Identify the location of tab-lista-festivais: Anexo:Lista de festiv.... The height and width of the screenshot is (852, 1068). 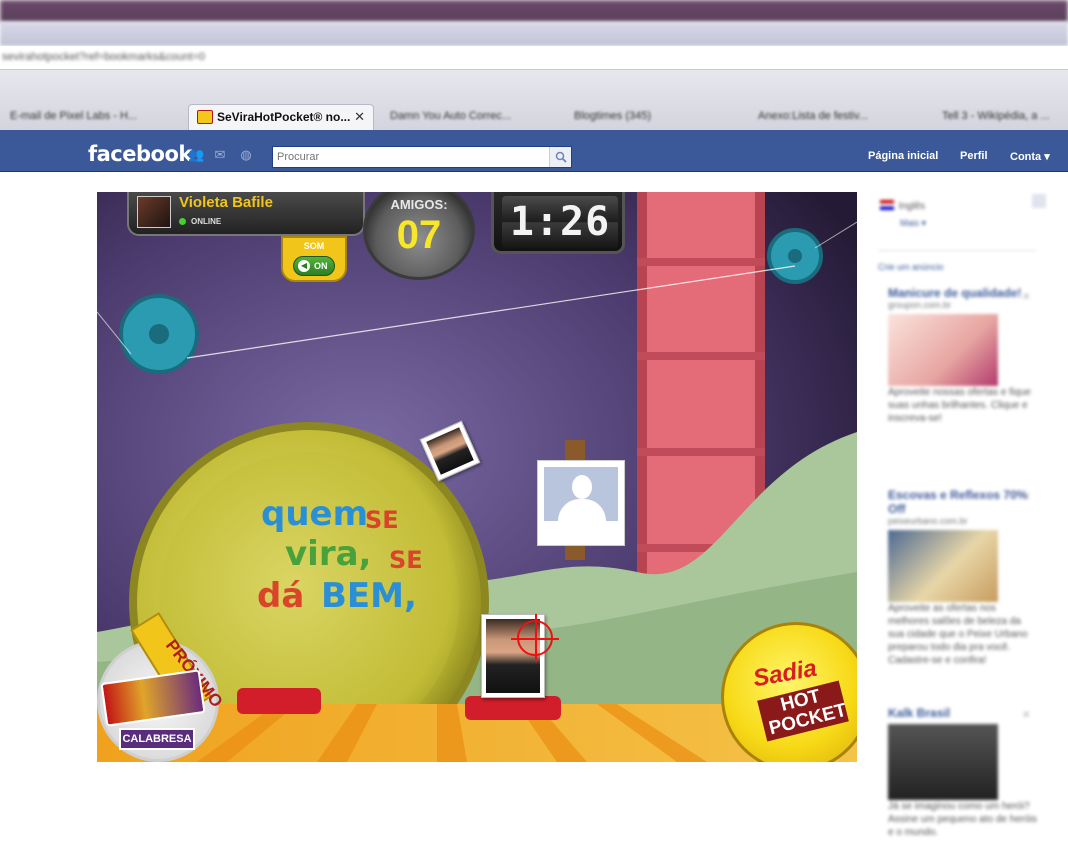
(842, 117).